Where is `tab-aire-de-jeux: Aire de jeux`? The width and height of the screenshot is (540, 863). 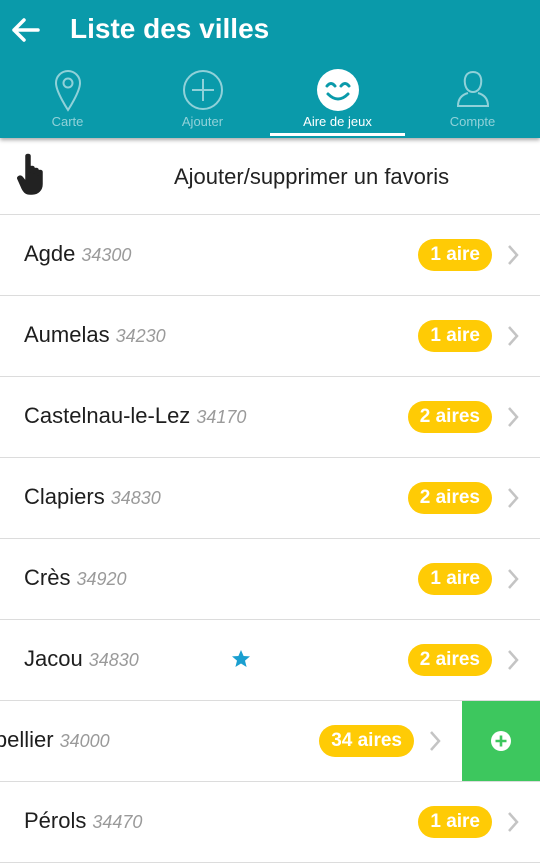 tab-aire-de-jeux: Aire de jeux is located at coordinates (337, 100).